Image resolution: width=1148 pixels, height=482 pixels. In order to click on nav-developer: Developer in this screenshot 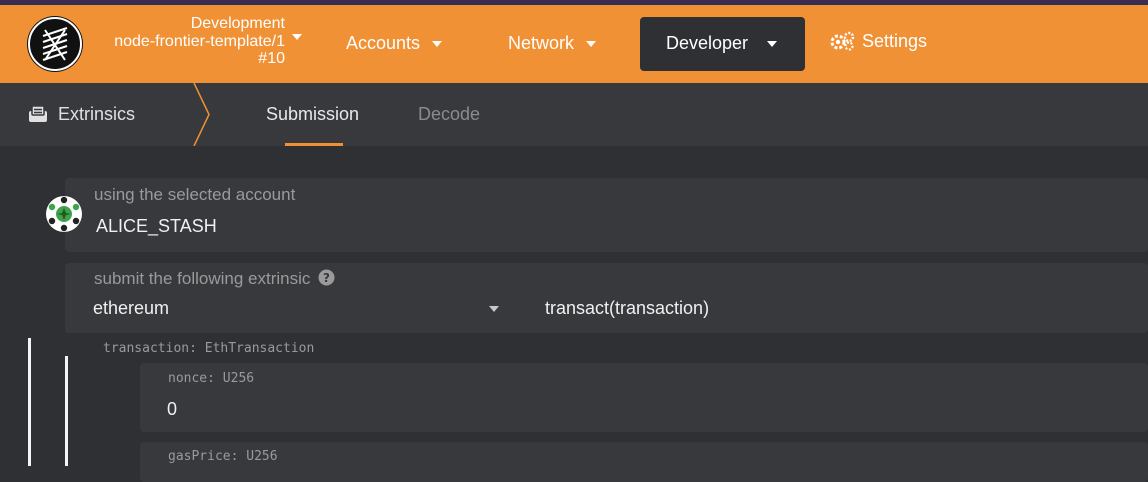, I will do `click(722, 44)`.